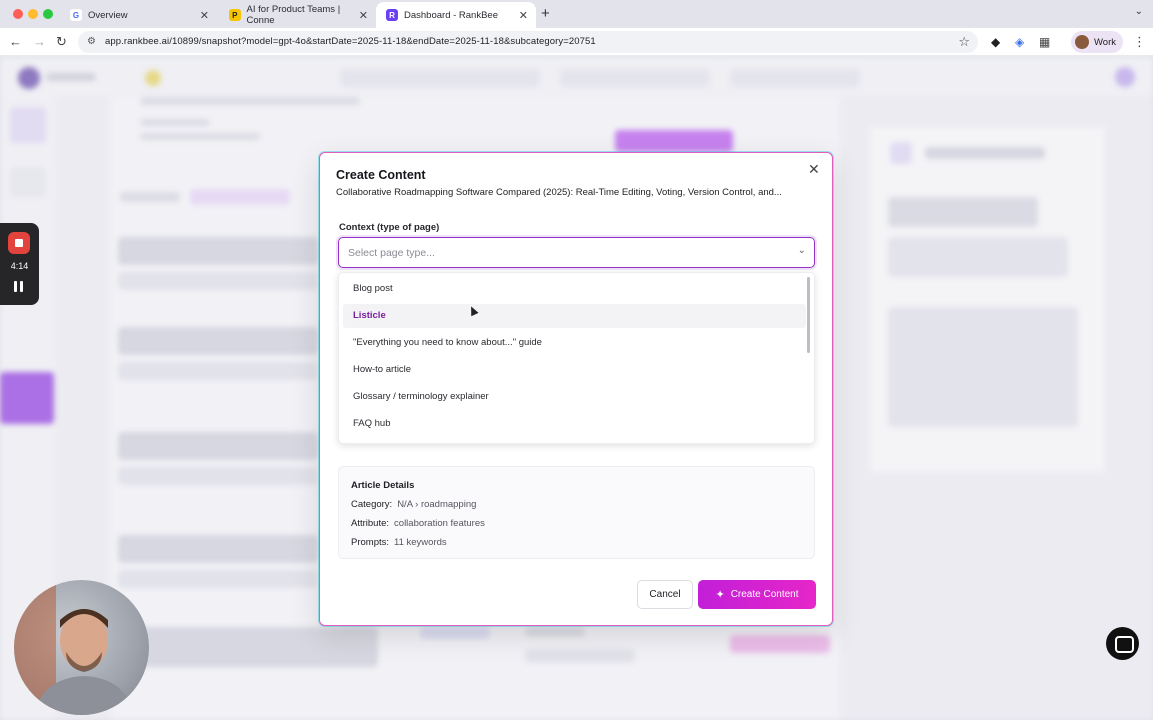 This screenshot has height=720, width=1153. I want to click on product-favicon-icon: P, so click(235, 15).